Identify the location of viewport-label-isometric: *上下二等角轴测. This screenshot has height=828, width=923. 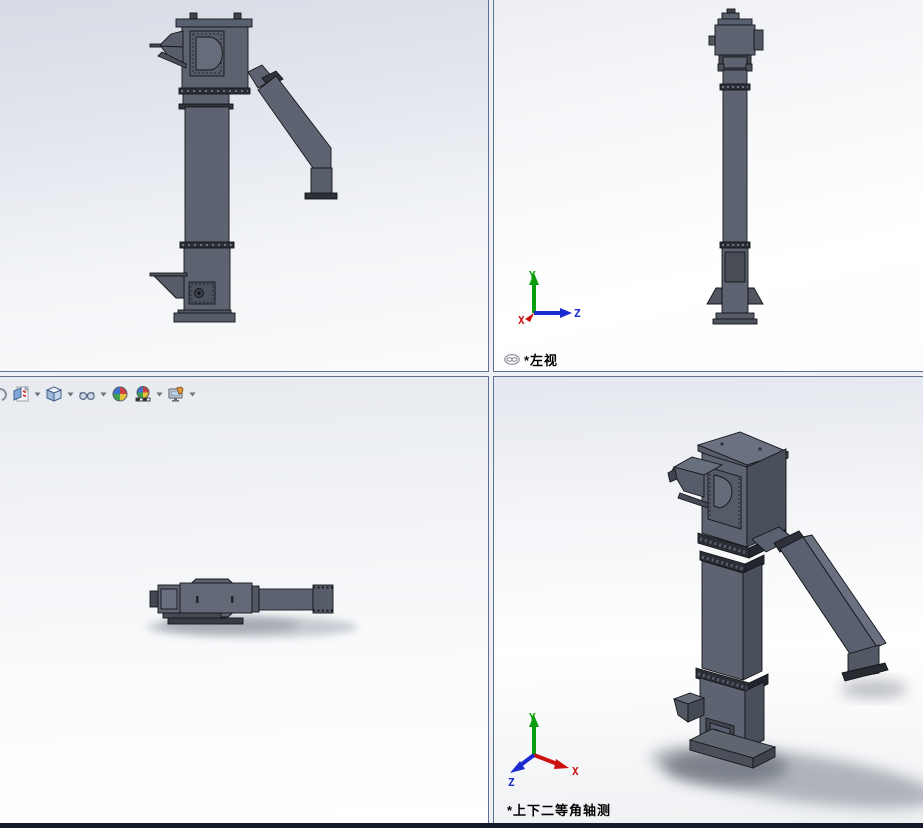
(559, 809).